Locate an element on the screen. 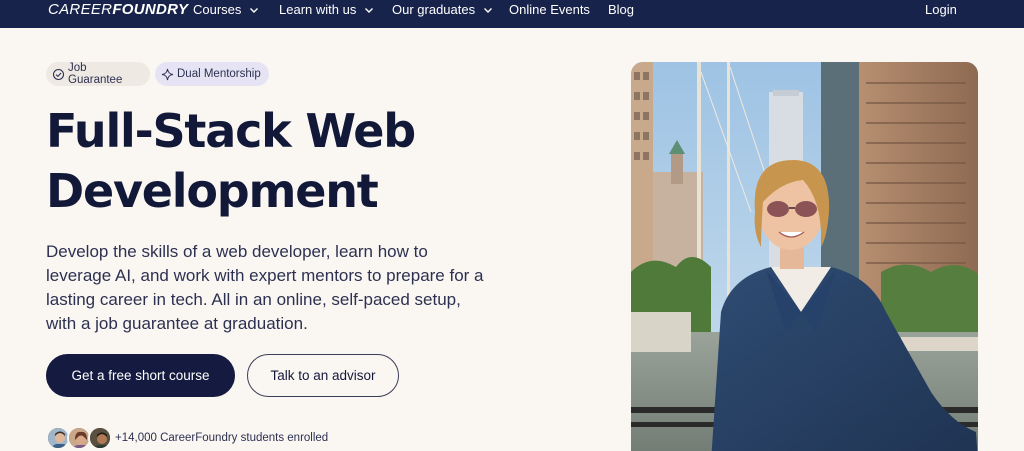 The width and height of the screenshot is (1024, 451). avatar is located at coordinates (100, 438).